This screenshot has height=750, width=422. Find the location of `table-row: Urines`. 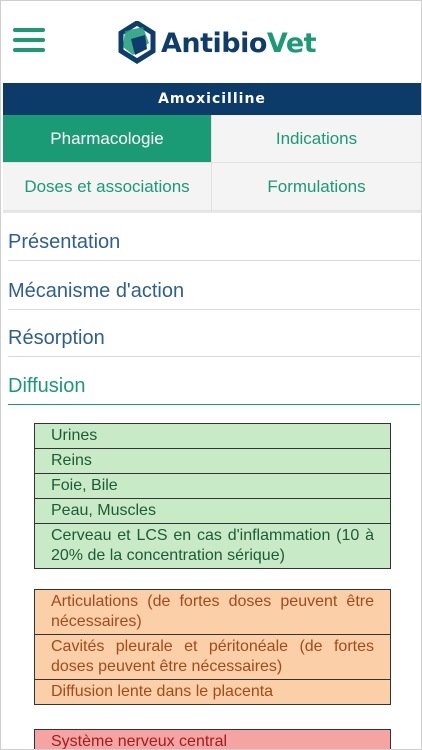

table-row: Urines is located at coordinates (212, 436).